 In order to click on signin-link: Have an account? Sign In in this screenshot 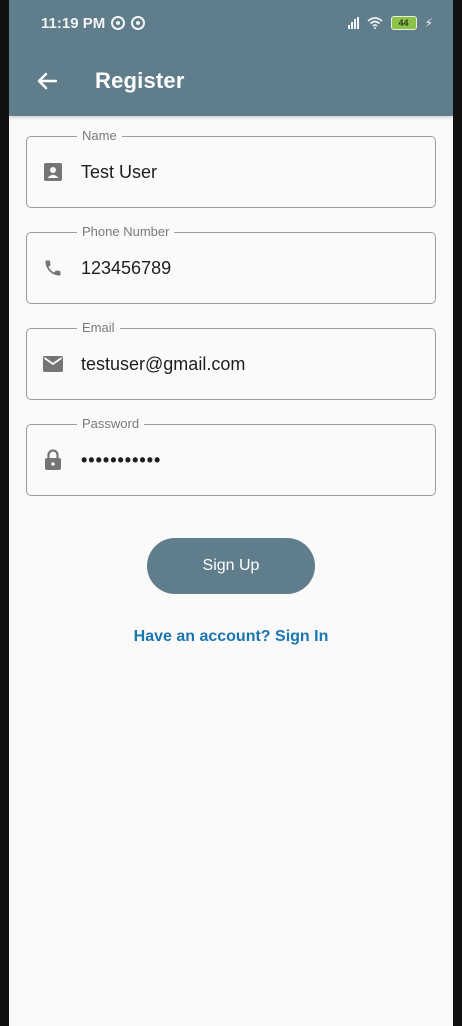, I will do `click(231, 637)`.